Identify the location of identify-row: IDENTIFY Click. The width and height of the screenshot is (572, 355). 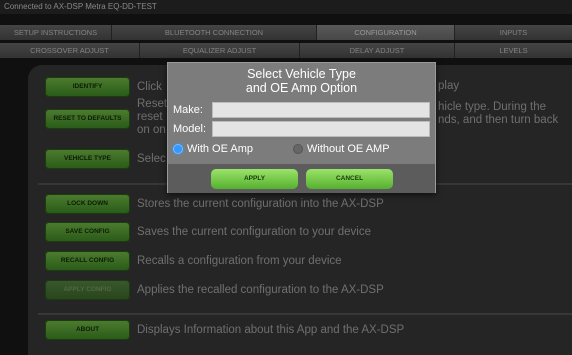
(103, 87).